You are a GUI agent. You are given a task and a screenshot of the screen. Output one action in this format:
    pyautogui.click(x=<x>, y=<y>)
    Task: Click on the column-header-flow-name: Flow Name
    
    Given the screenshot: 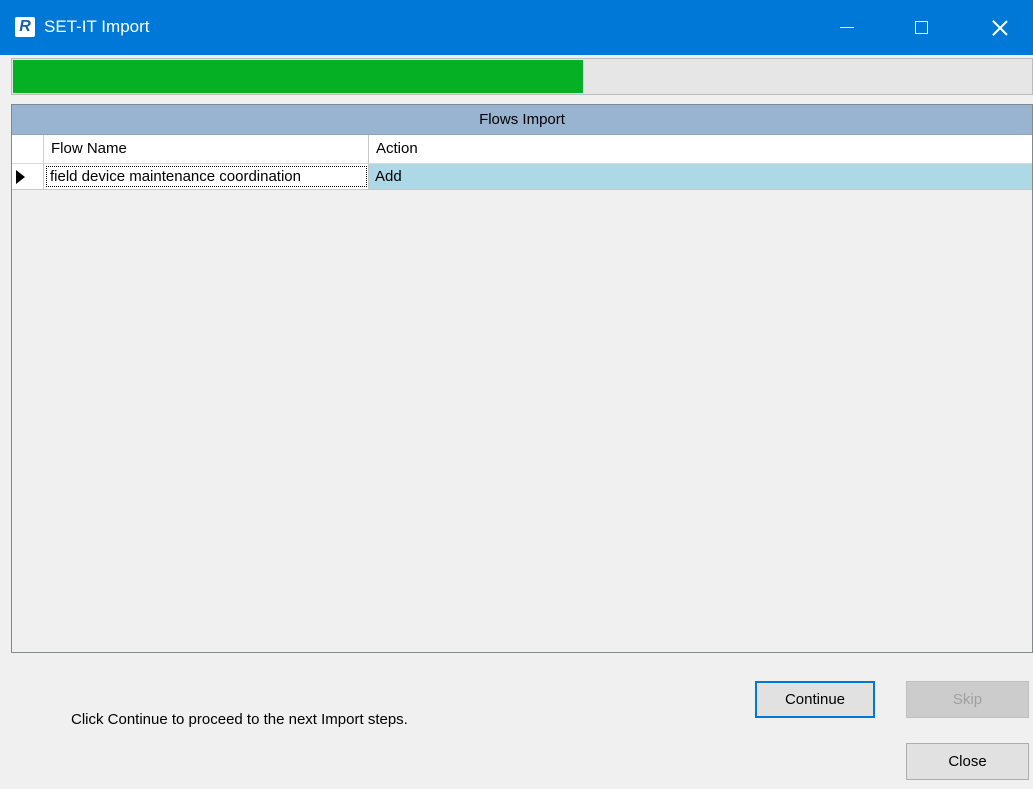 What is the action you would take?
    pyautogui.click(x=206, y=149)
    